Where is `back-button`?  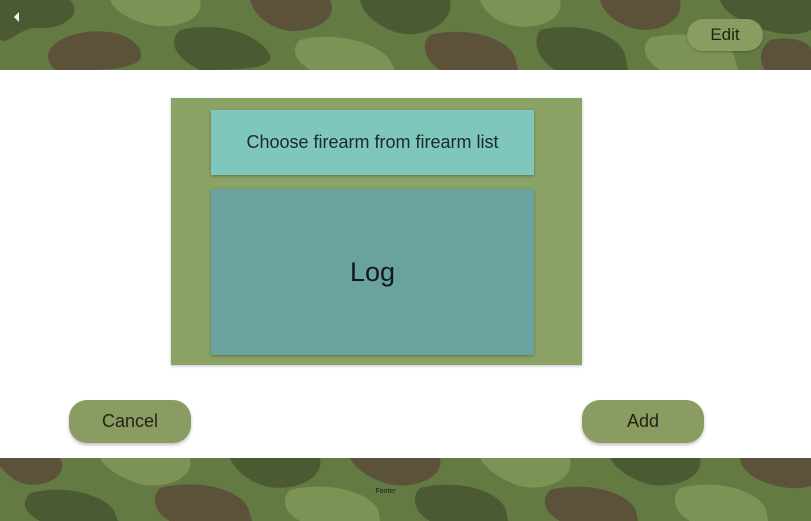 back-button is located at coordinates (17, 17).